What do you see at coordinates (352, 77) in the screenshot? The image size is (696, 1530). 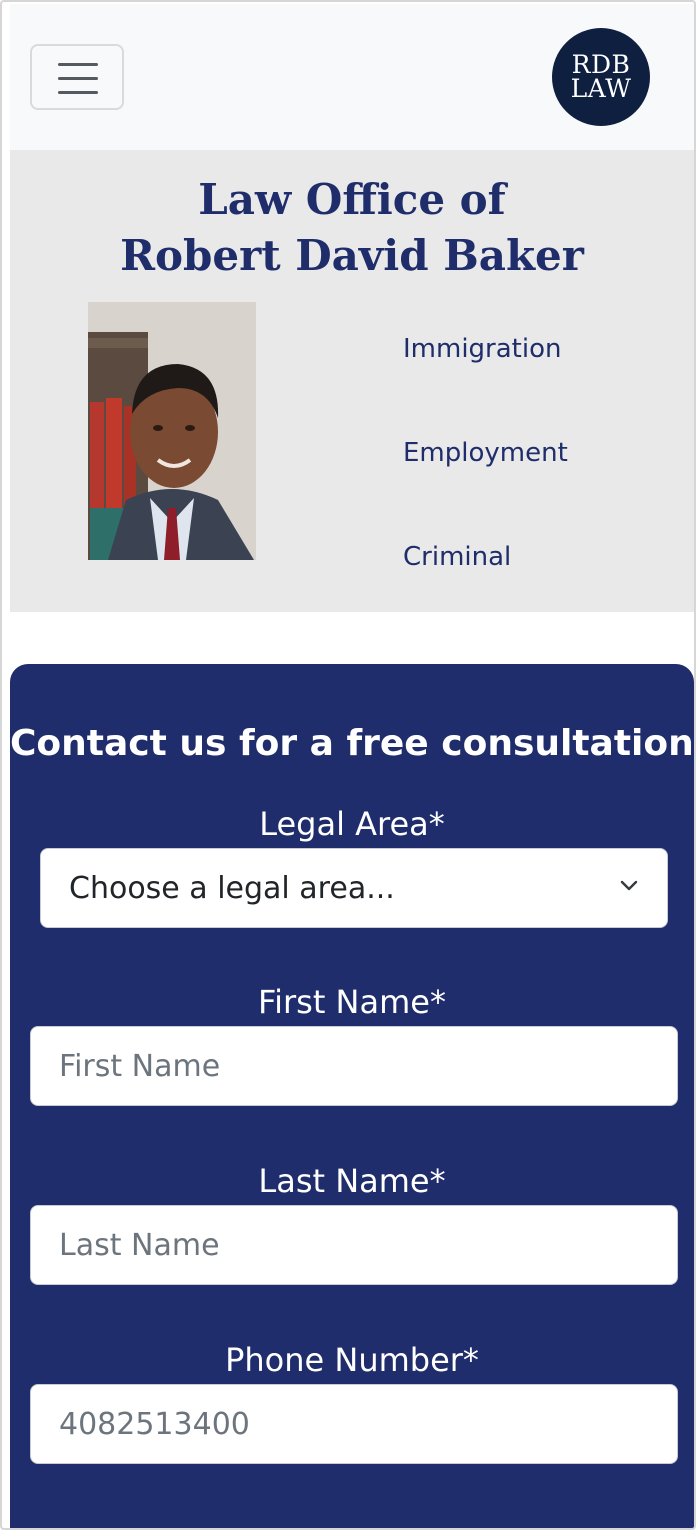 I see `navbar: RDB LAW` at bounding box center [352, 77].